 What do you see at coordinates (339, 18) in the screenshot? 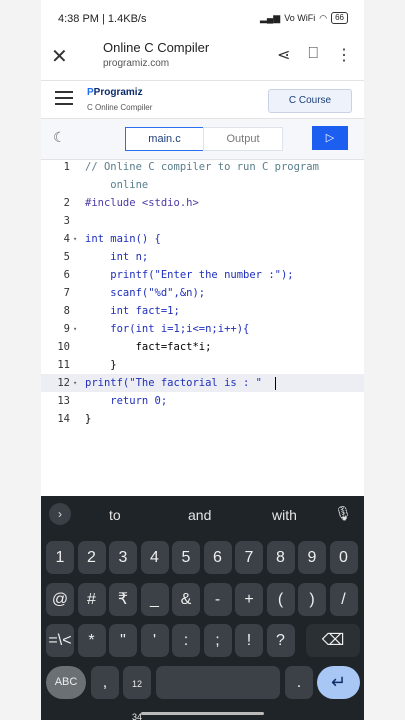
I see `battery-icon: 66` at bounding box center [339, 18].